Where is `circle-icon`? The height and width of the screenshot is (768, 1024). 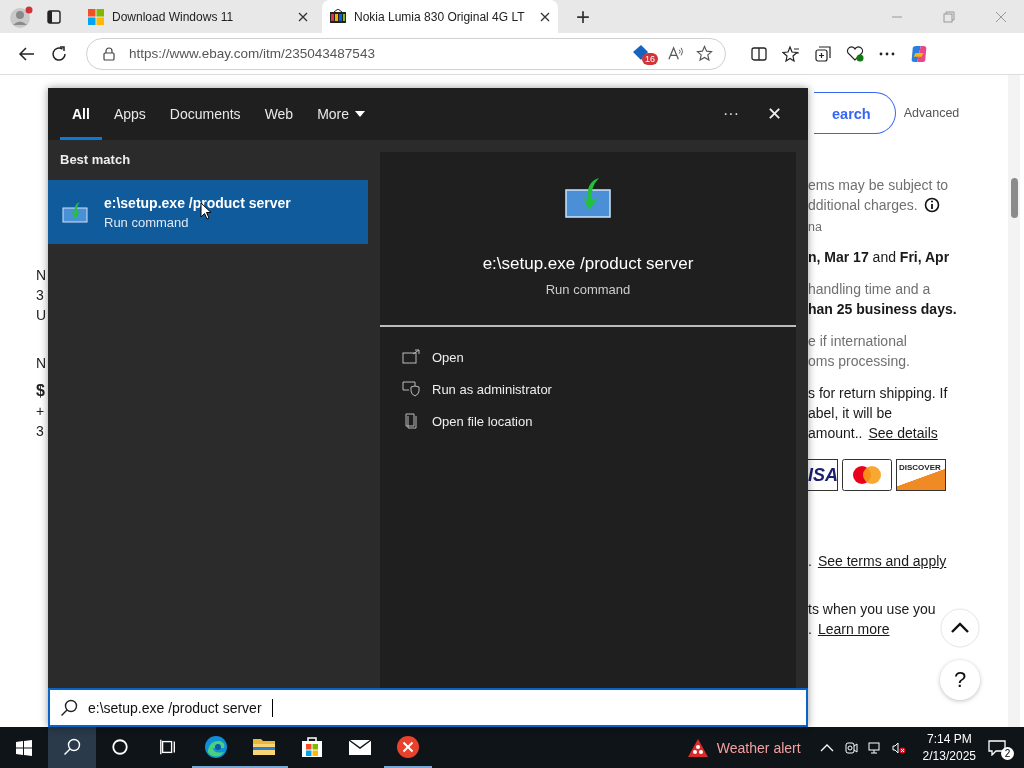 circle-icon is located at coordinates (120, 746).